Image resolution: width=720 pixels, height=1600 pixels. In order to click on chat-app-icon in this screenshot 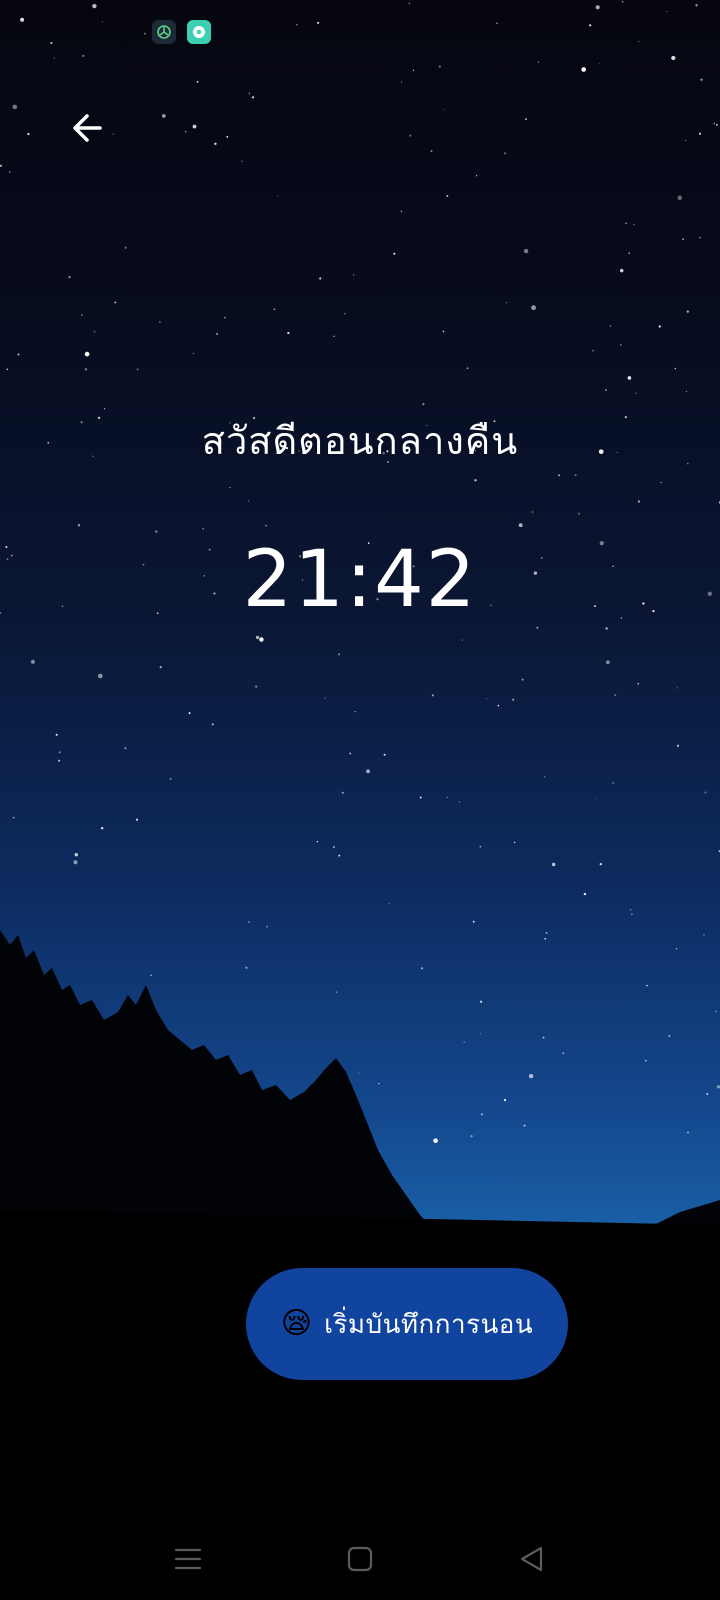, I will do `click(199, 32)`.